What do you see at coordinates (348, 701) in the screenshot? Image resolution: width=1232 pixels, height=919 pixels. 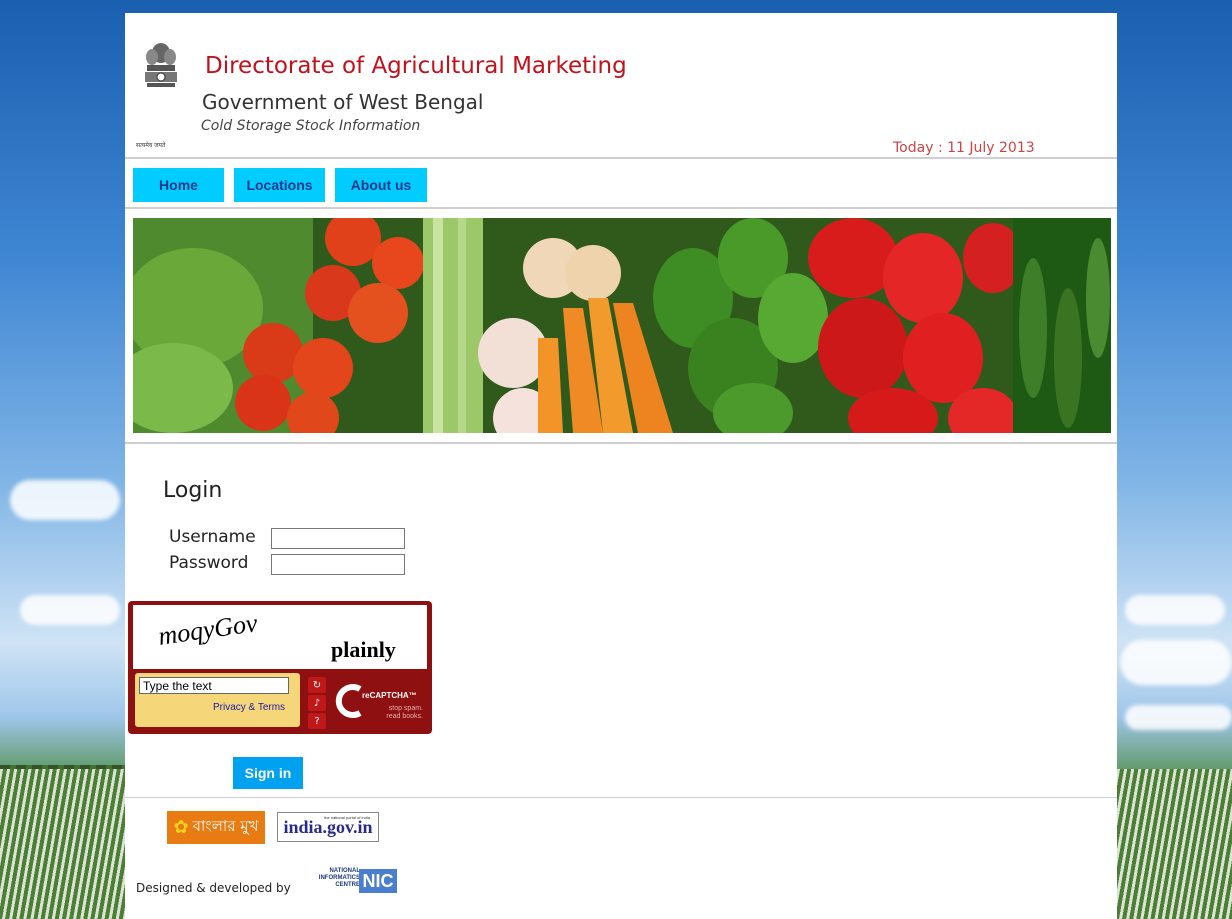 I see `recaptcha-logo-icon` at bounding box center [348, 701].